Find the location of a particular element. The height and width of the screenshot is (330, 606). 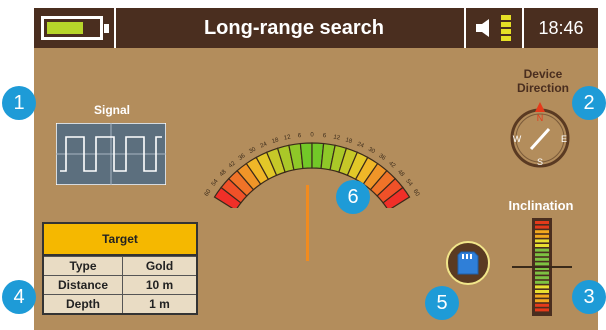

battery-icon is located at coordinates (75, 28).